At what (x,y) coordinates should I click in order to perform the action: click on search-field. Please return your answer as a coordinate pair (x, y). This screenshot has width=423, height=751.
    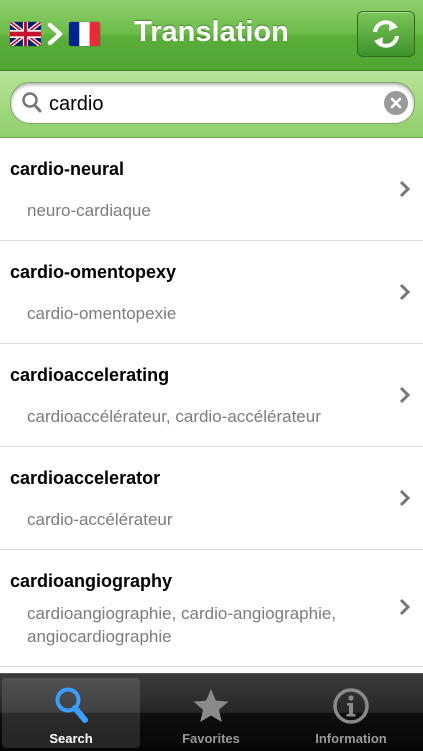
    Looking at the image, I should click on (212, 103).